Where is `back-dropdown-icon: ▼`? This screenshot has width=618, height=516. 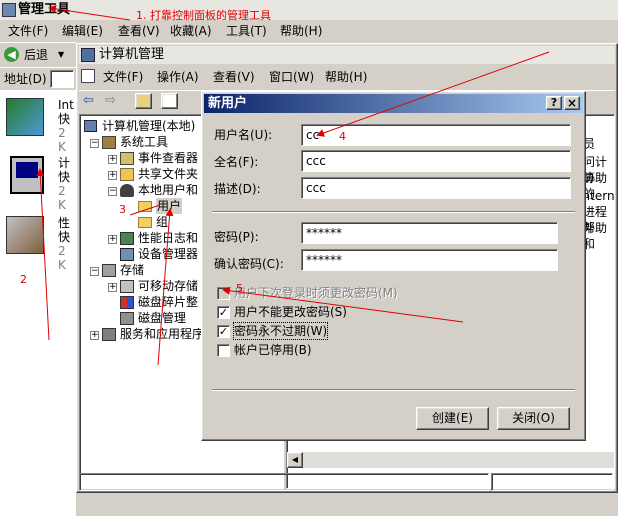 back-dropdown-icon: ▼ is located at coordinates (61, 55).